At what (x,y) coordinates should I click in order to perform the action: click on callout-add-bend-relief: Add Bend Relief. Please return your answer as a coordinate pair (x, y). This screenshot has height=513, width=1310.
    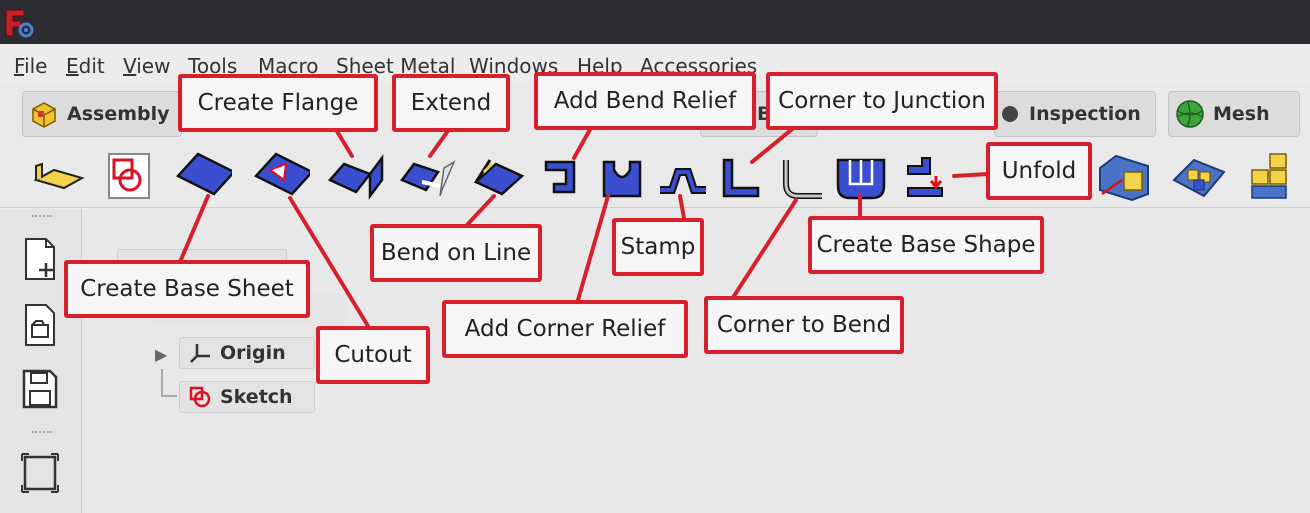
    Looking at the image, I should click on (645, 101).